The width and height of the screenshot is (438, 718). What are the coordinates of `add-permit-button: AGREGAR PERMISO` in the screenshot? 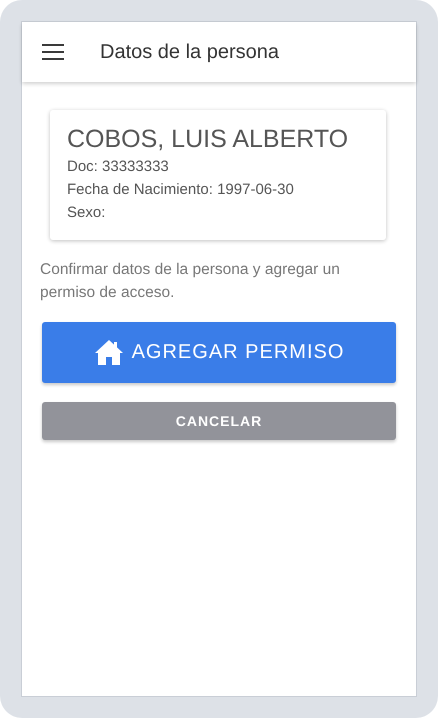 It's located at (219, 352).